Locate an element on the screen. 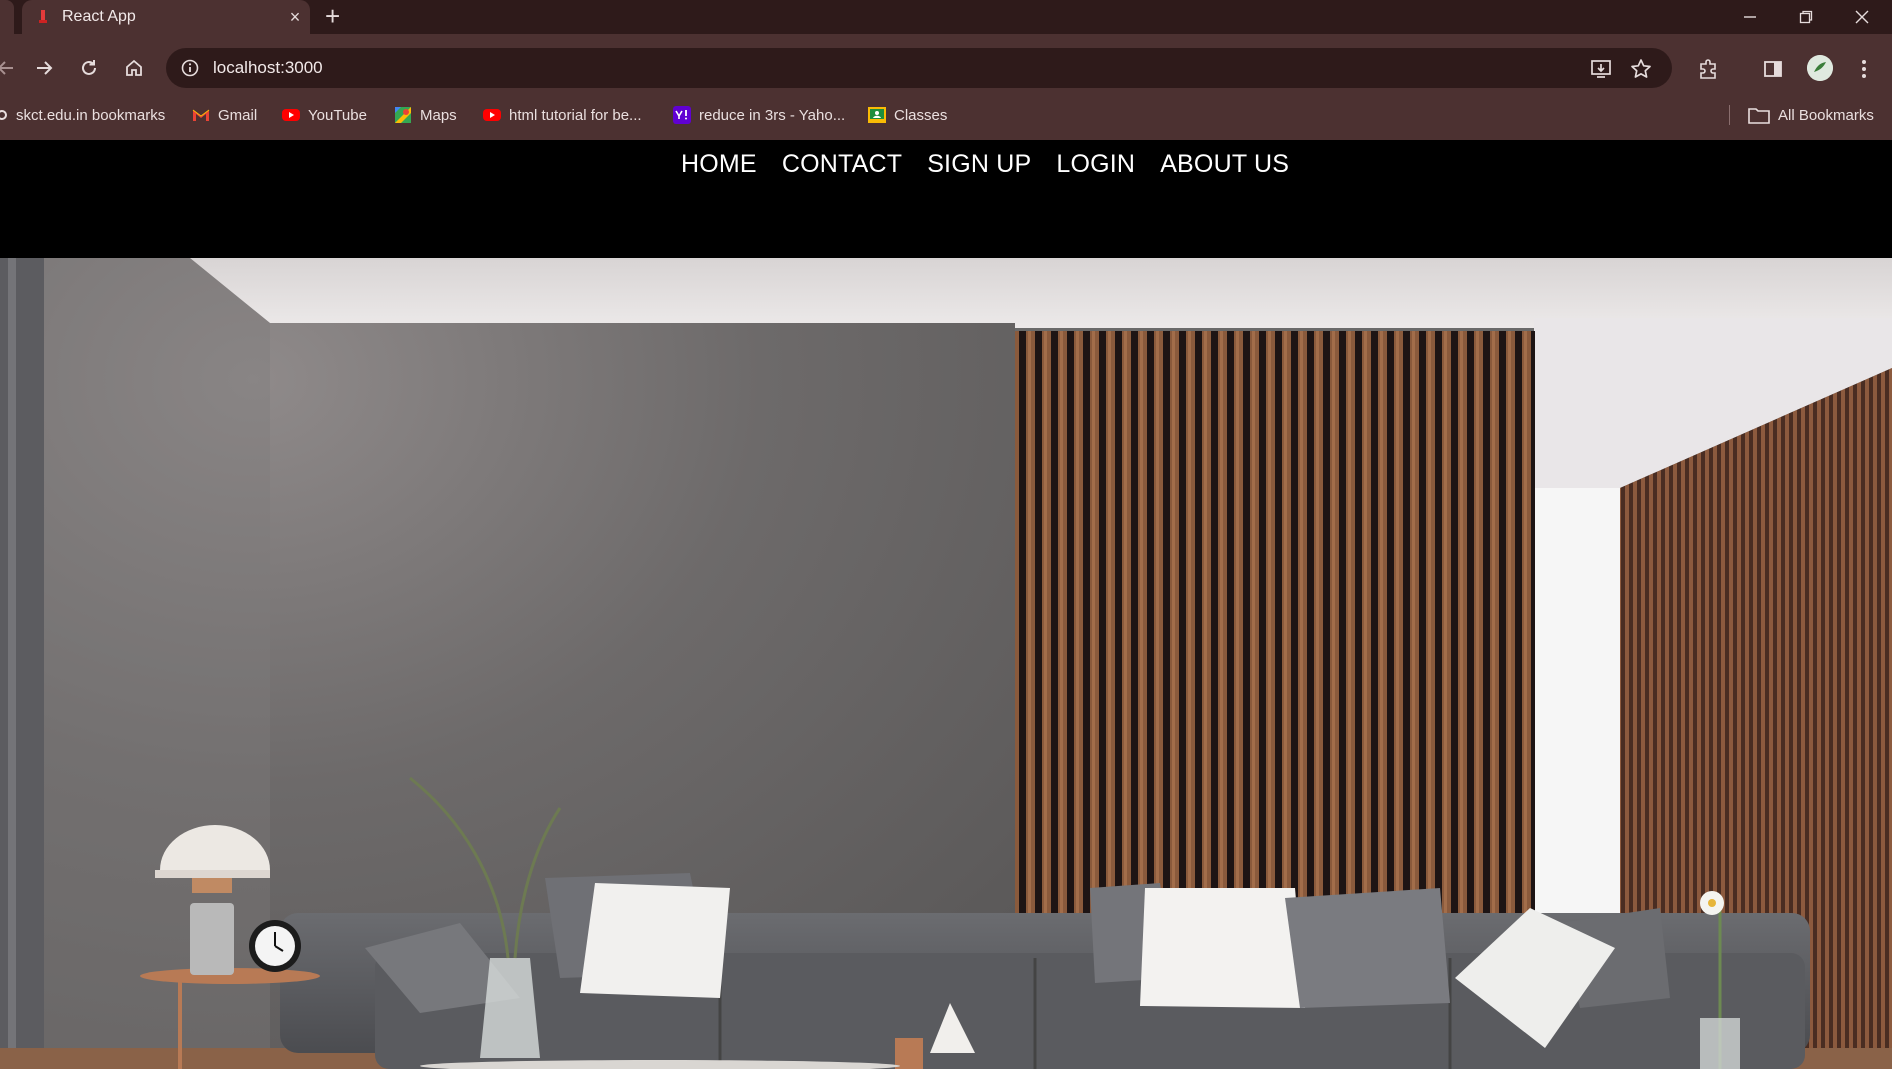  url-text: localhost:3000 is located at coordinates (268, 68).